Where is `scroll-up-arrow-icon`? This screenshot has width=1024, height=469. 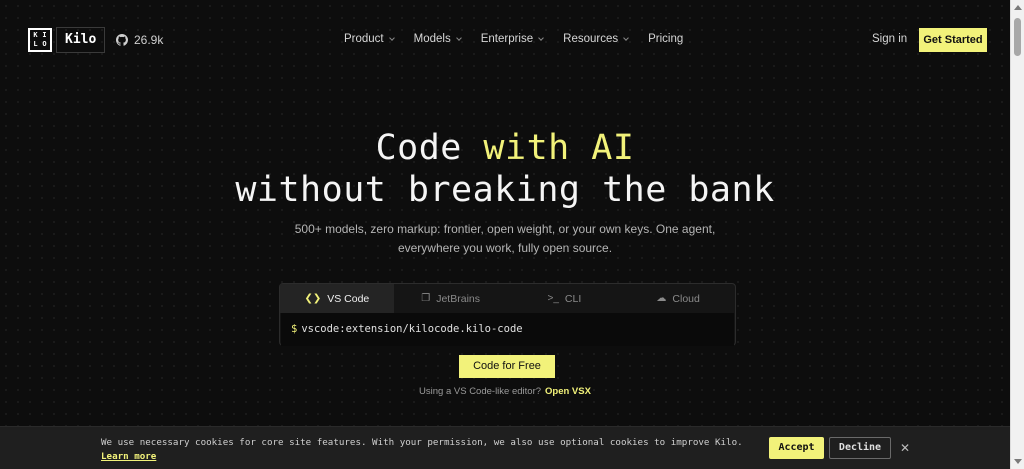 scroll-up-arrow-icon is located at coordinates (1018, 7).